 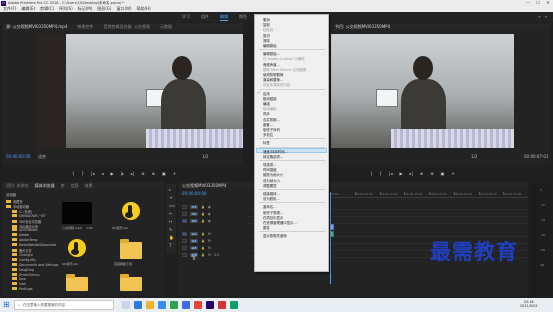 I want to click on track-select-icon: ⇥, so click(x=170, y=197).